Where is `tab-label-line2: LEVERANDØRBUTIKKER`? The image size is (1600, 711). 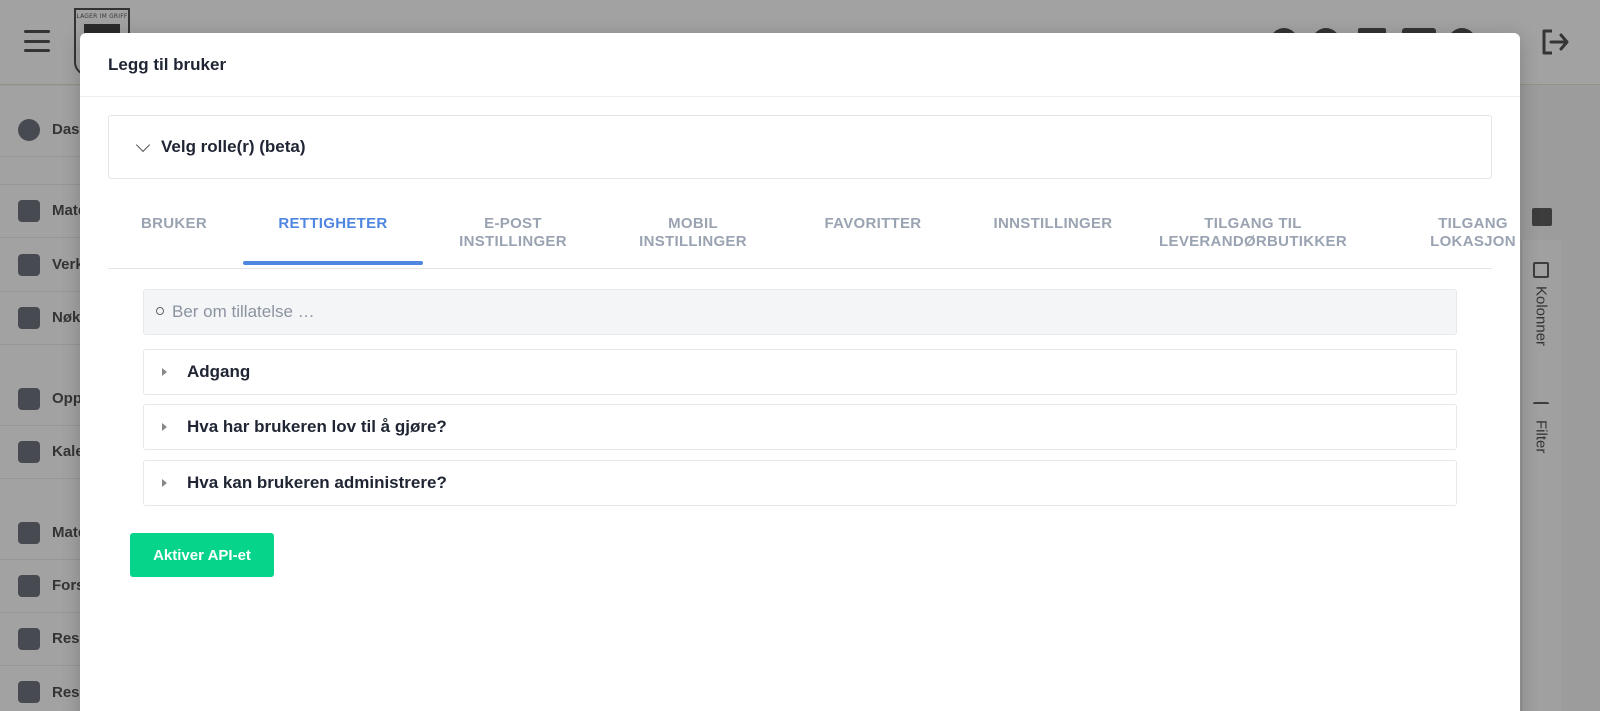
tab-label-line2: LEVERANDØRBUTIKKER is located at coordinates (1253, 241).